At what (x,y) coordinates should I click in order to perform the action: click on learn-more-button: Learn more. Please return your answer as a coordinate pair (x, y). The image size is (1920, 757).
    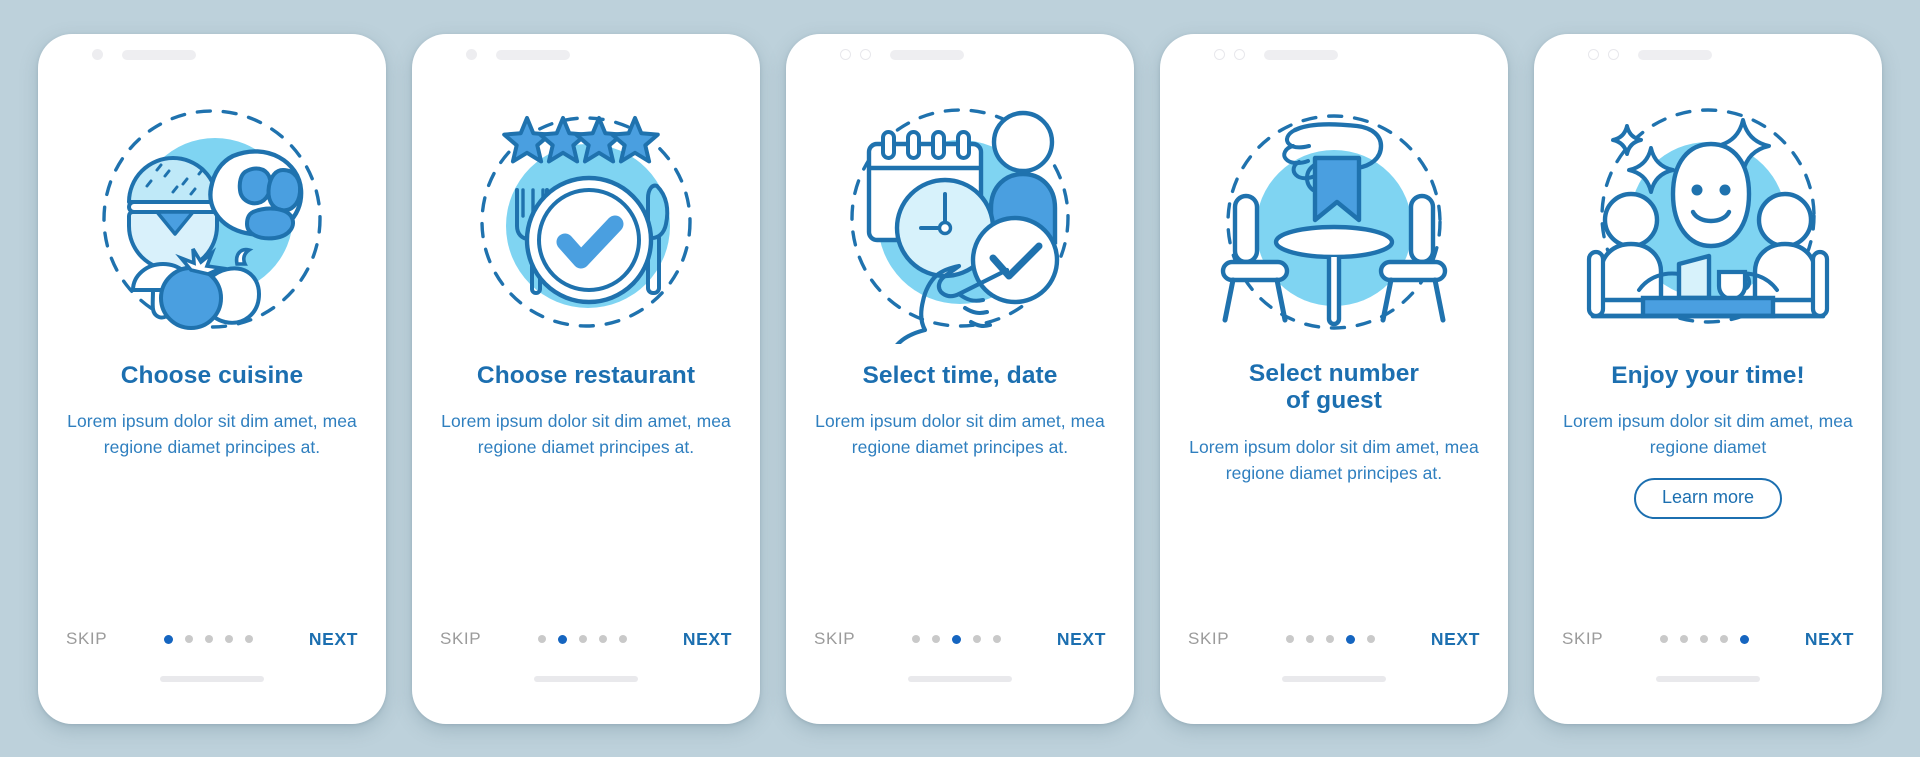
    Looking at the image, I should click on (1708, 498).